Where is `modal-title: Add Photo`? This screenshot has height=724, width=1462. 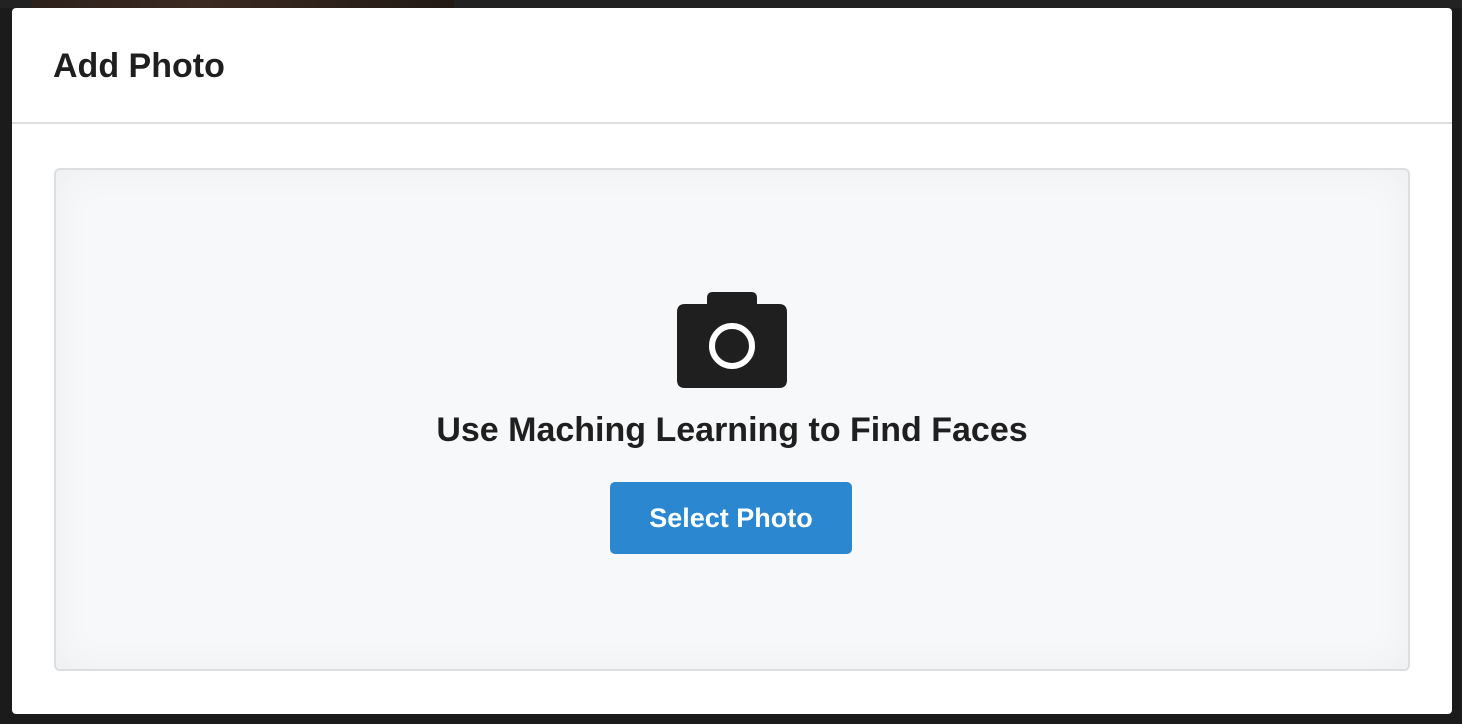
modal-title: Add Photo is located at coordinates (139, 66).